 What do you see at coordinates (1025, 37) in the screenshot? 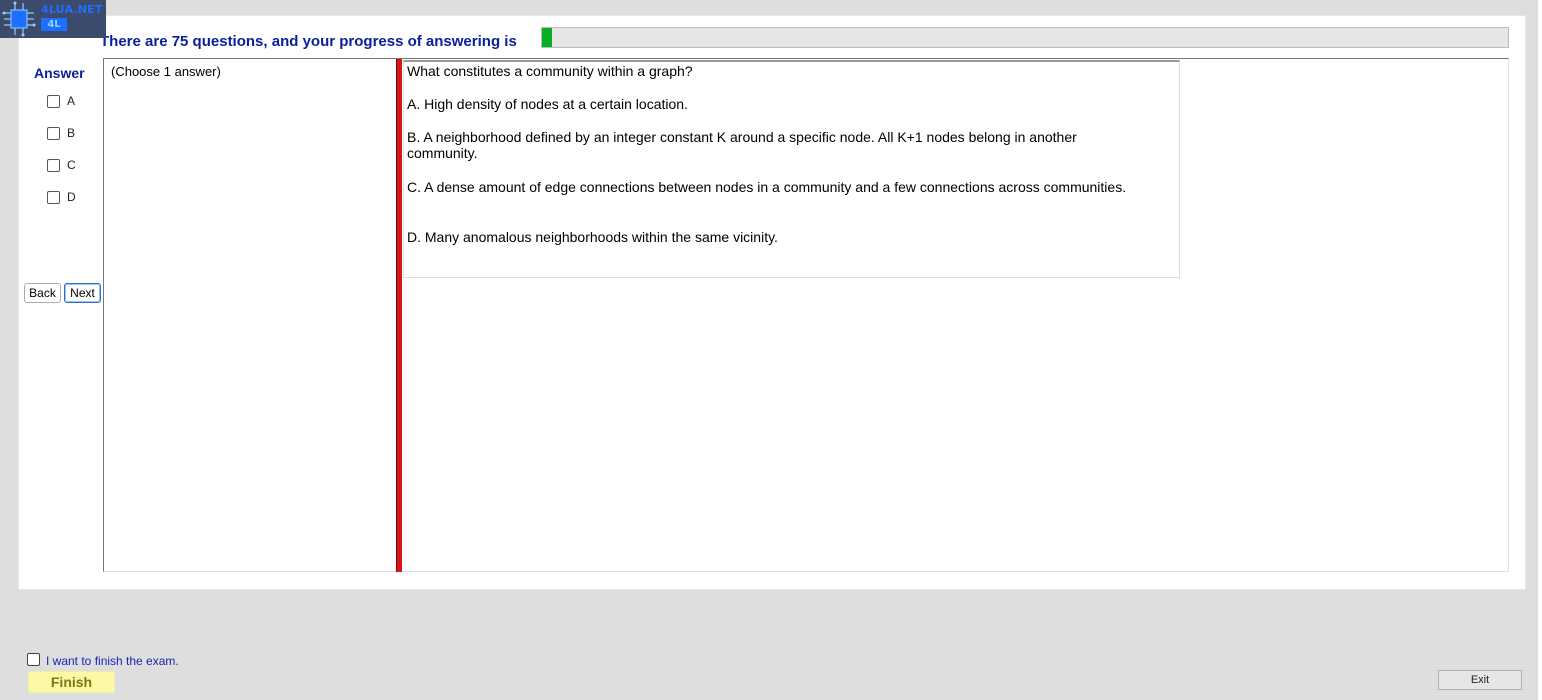
I see `progress-bar` at bounding box center [1025, 37].